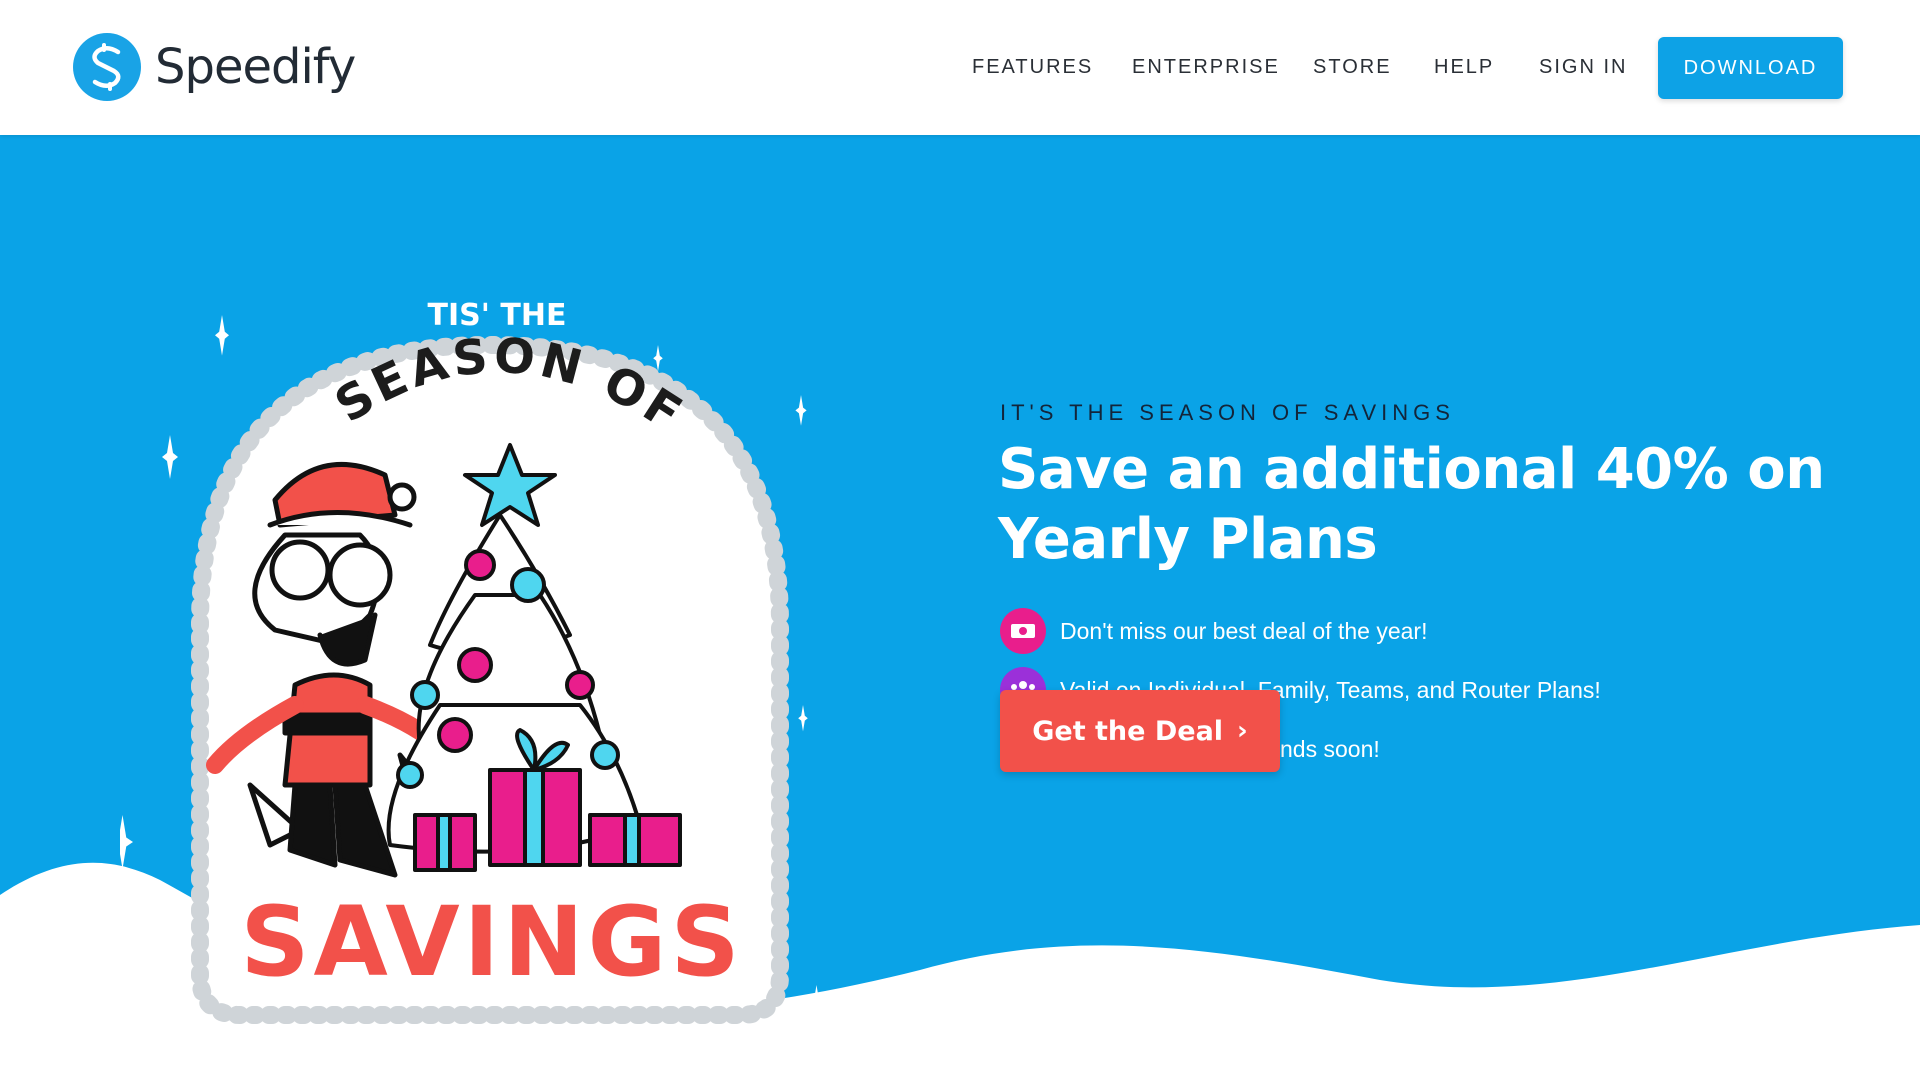  I want to click on get-the-deal-button: Get the Deal ›, so click(1140, 731).